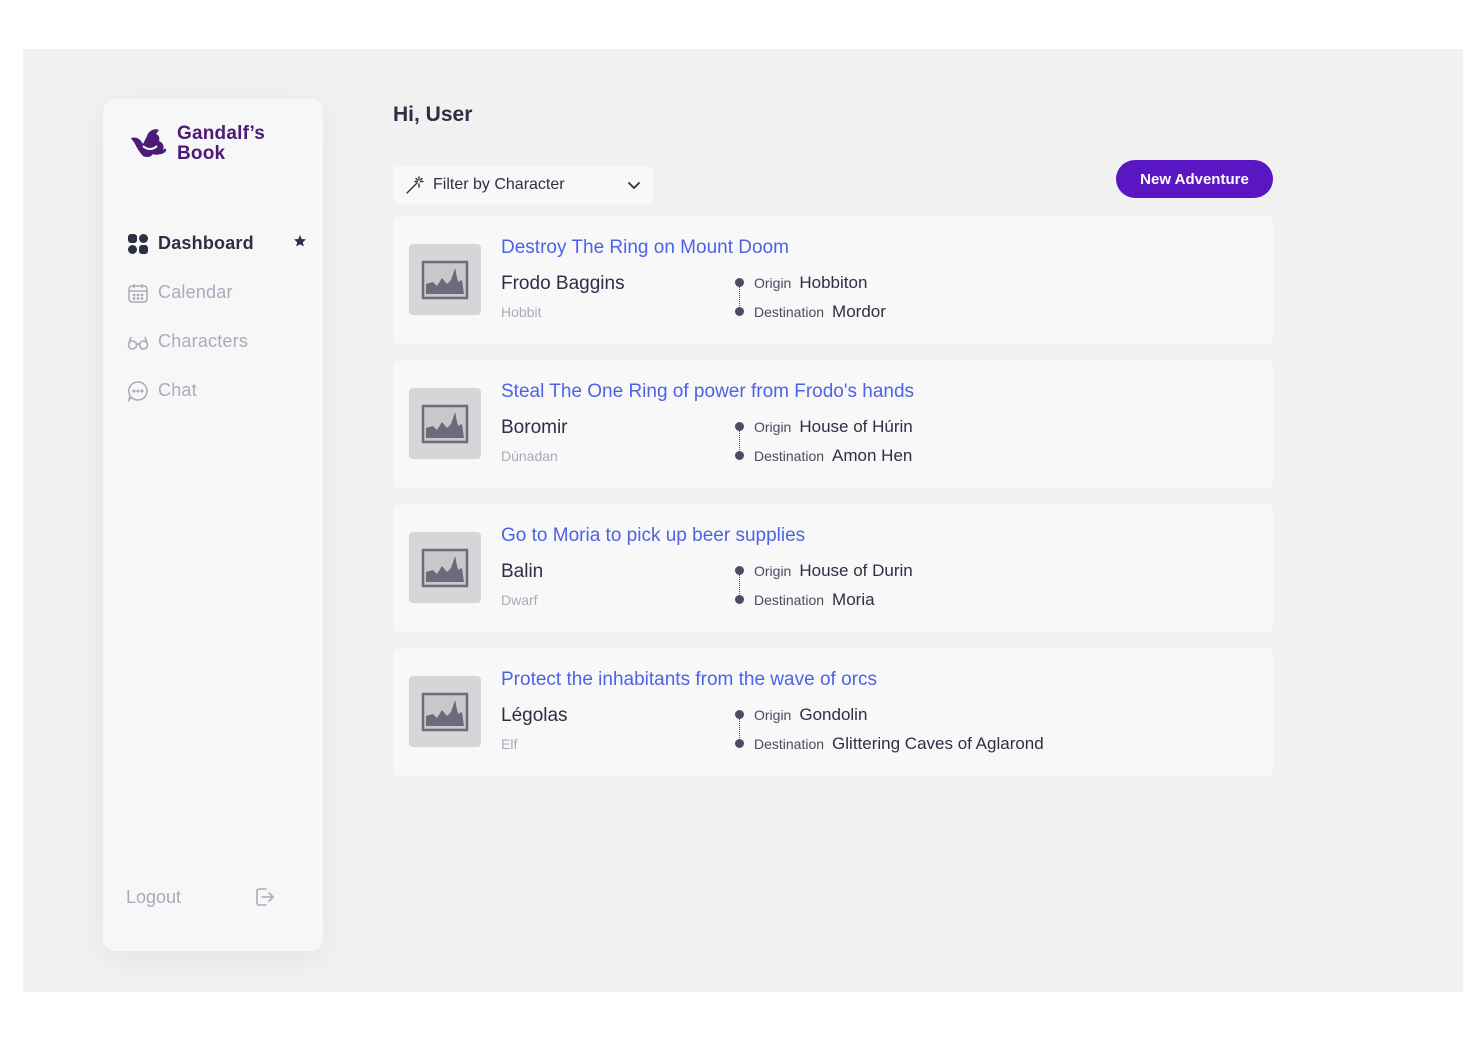  What do you see at coordinates (563, 283) in the screenshot?
I see `character-name: Frodo Baggins` at bounding box center [563, 283].